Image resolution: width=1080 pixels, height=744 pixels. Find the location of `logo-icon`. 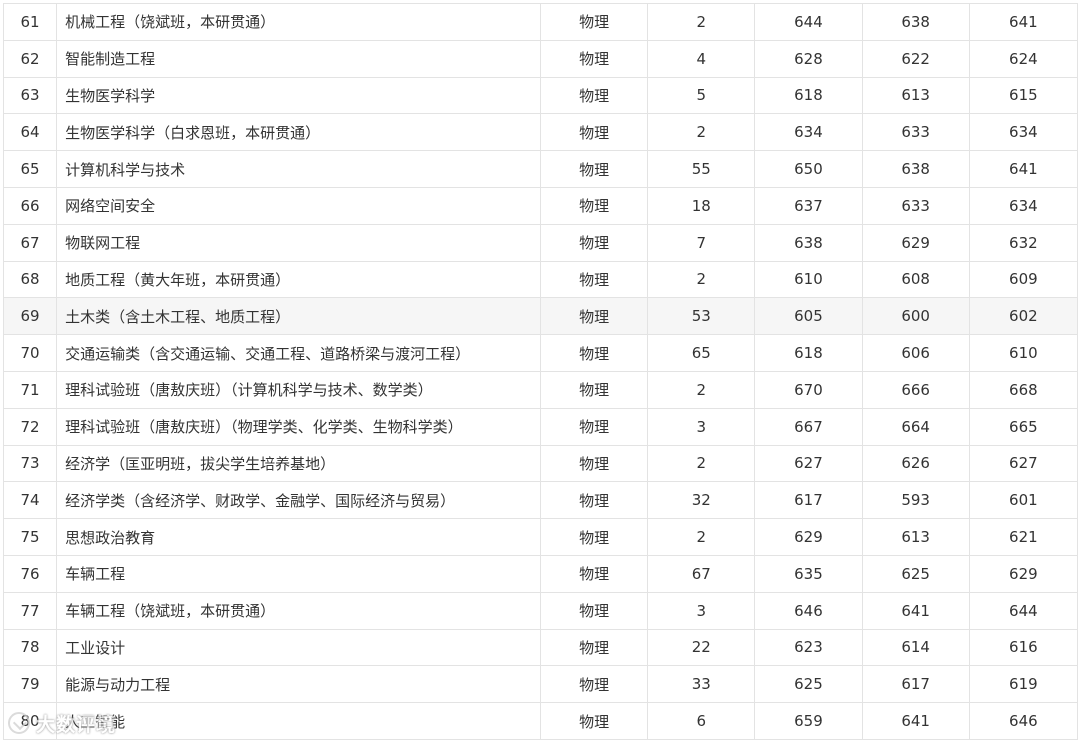

logo-icon is located at coordinates (19, 723).